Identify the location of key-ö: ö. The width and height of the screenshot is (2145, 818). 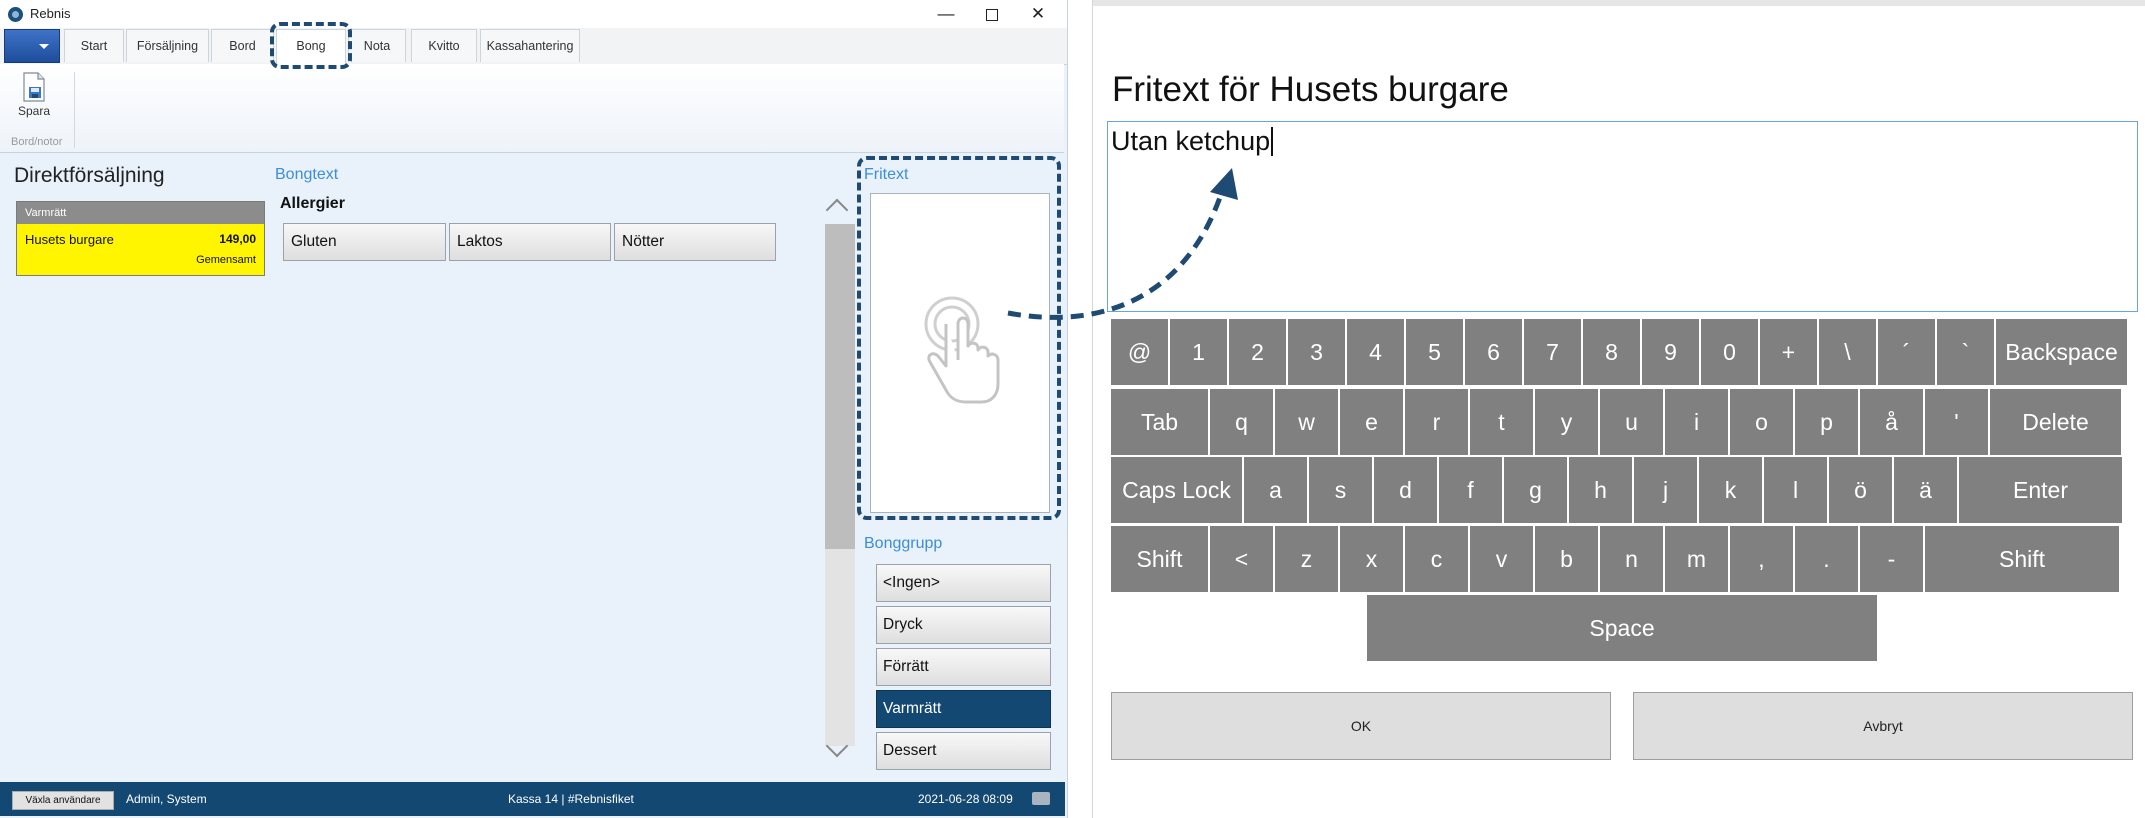
(1860, 490).